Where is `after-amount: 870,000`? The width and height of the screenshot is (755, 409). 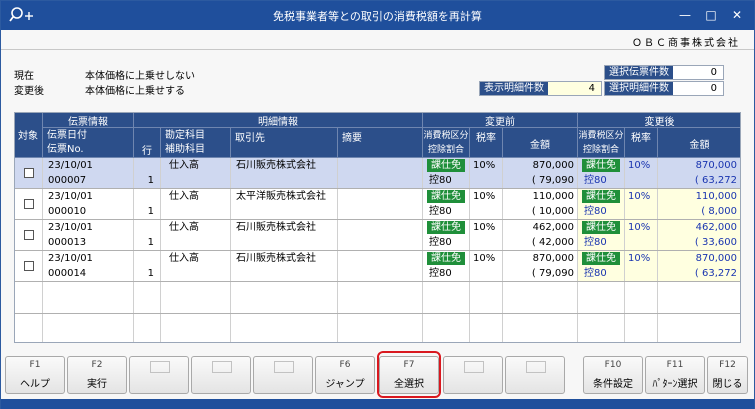
after-amount: 870,000 is located at coordinates (716, 165).